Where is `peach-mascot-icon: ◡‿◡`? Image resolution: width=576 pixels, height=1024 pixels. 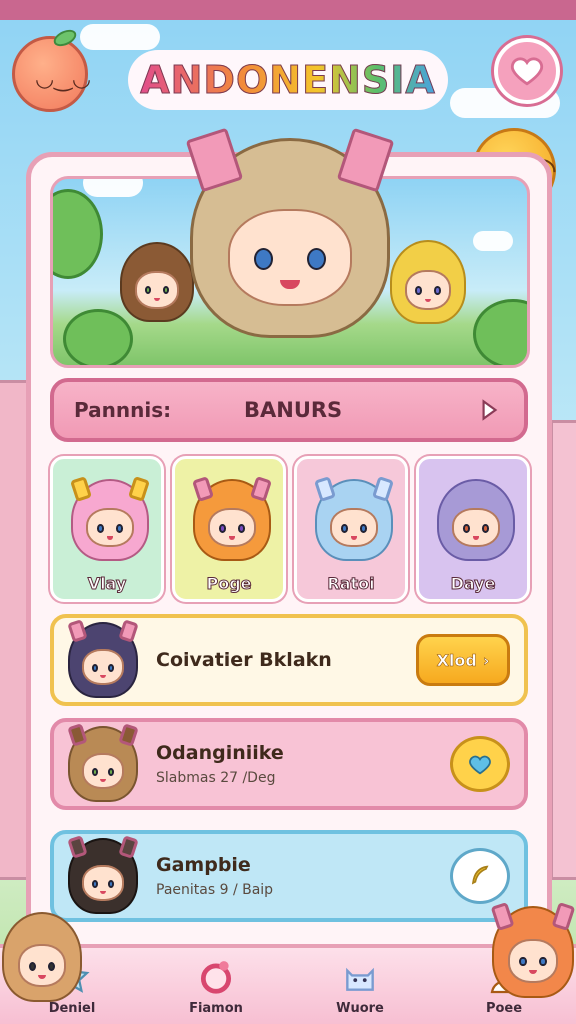
peach-mascot-icon: ◡‿◡ is located at coordinates (51, 69).